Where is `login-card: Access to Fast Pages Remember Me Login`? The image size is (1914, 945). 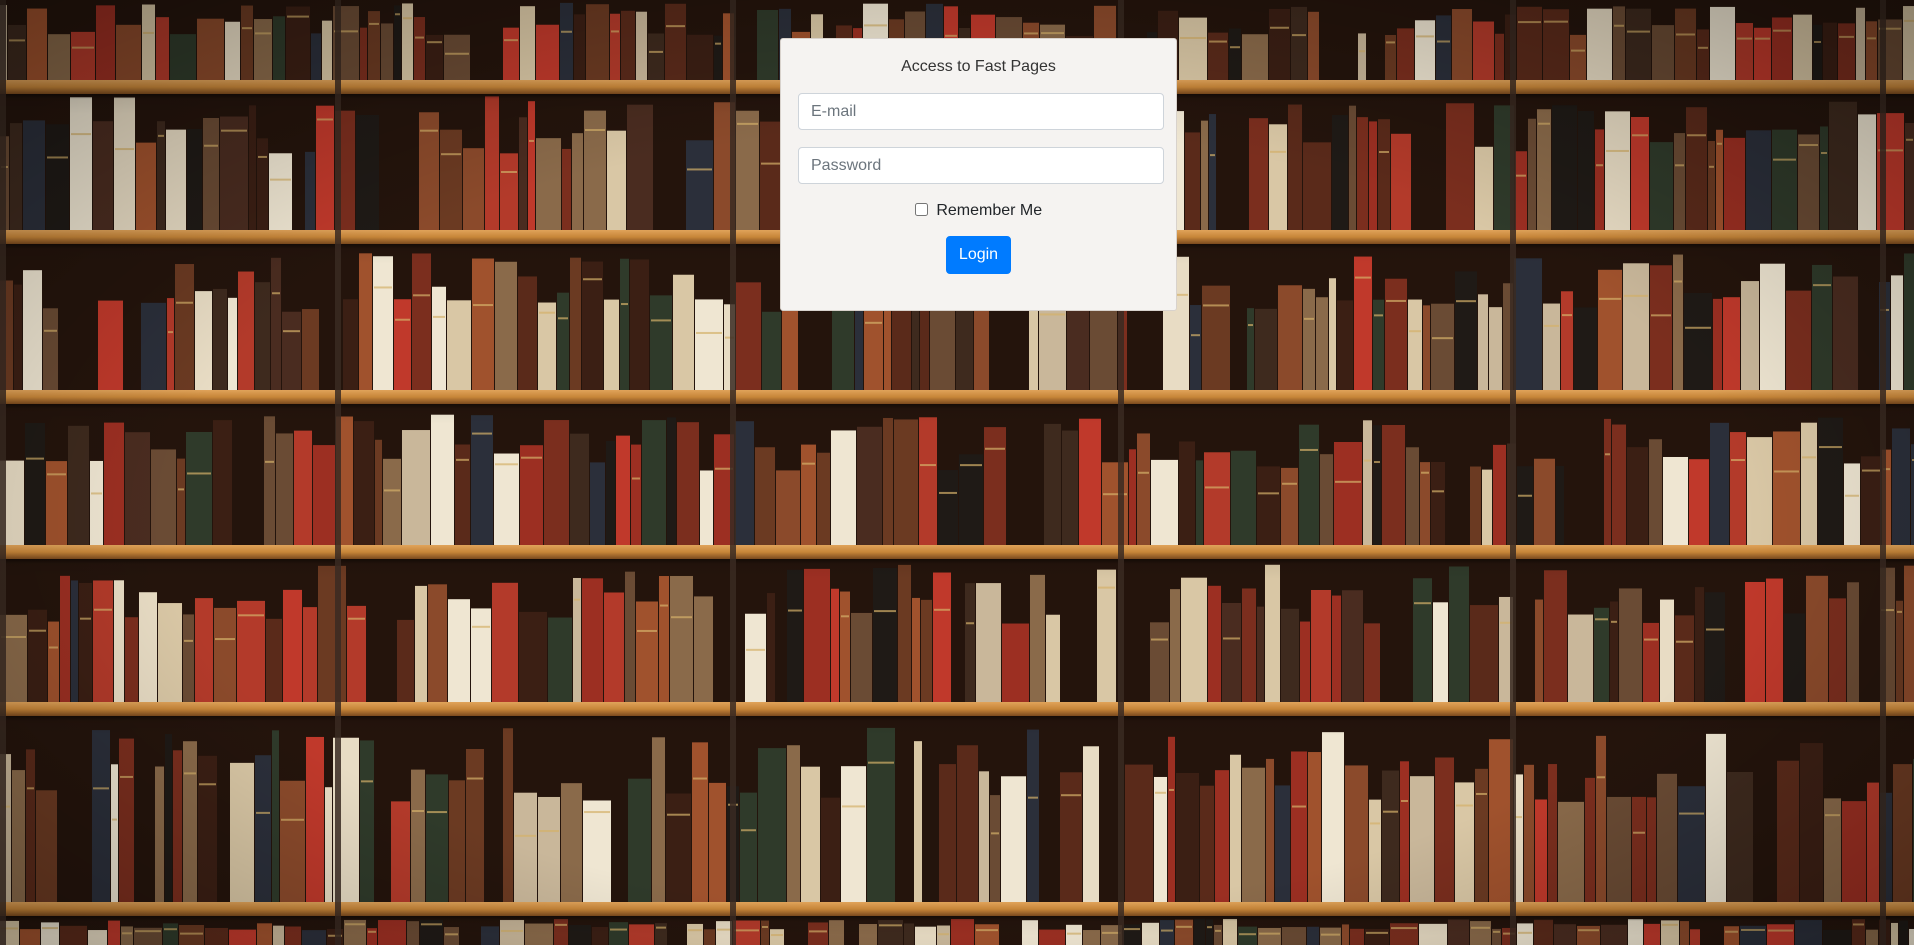 login-card: Access to Fast Pages Remember Me Login is located at coordinates (978, 174).